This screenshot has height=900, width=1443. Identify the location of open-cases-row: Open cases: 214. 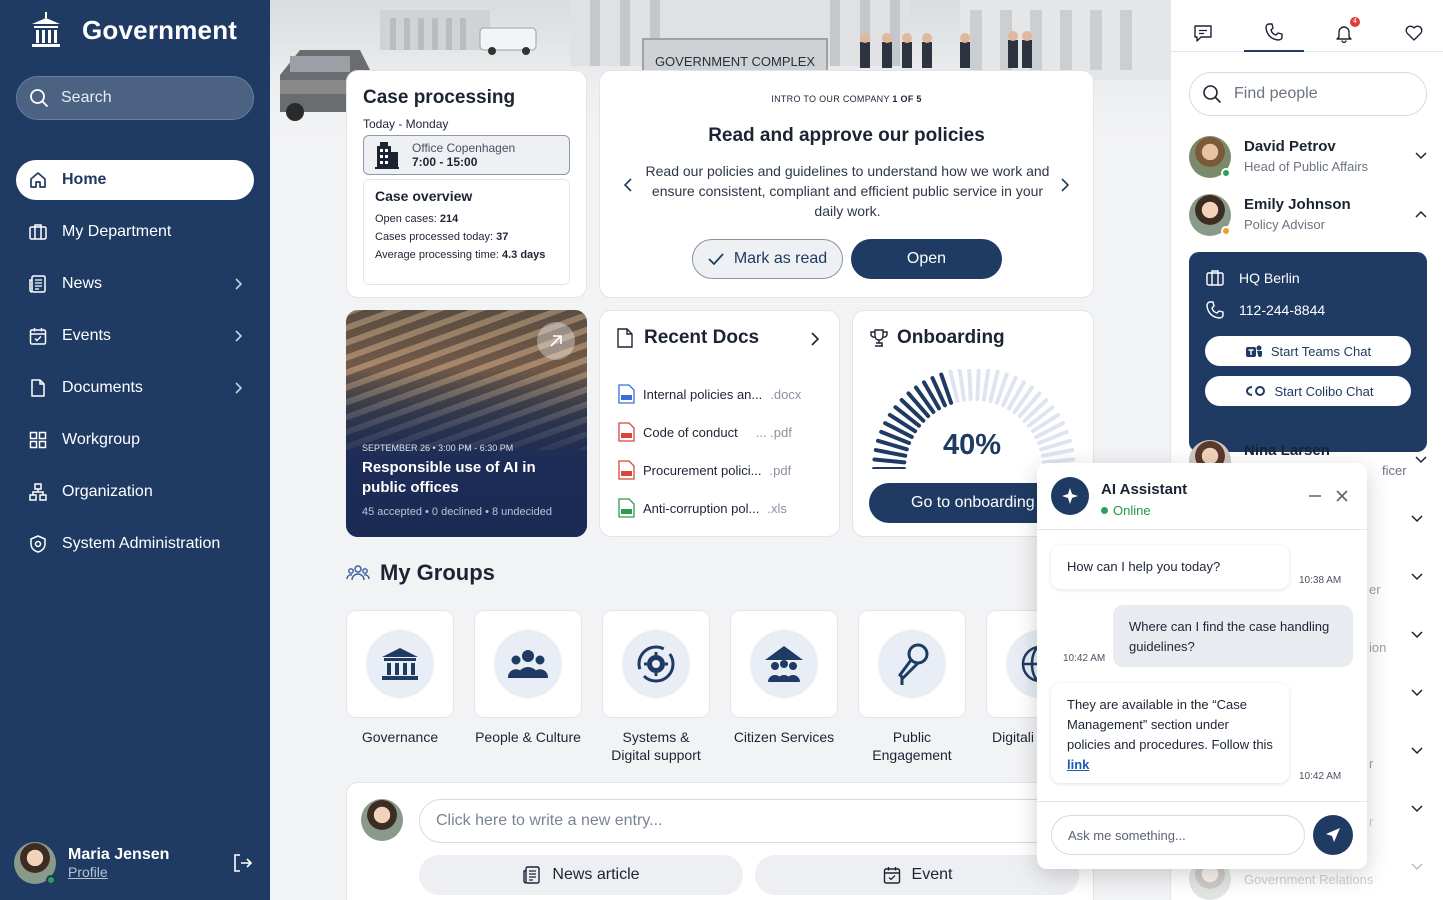
(466, 219).